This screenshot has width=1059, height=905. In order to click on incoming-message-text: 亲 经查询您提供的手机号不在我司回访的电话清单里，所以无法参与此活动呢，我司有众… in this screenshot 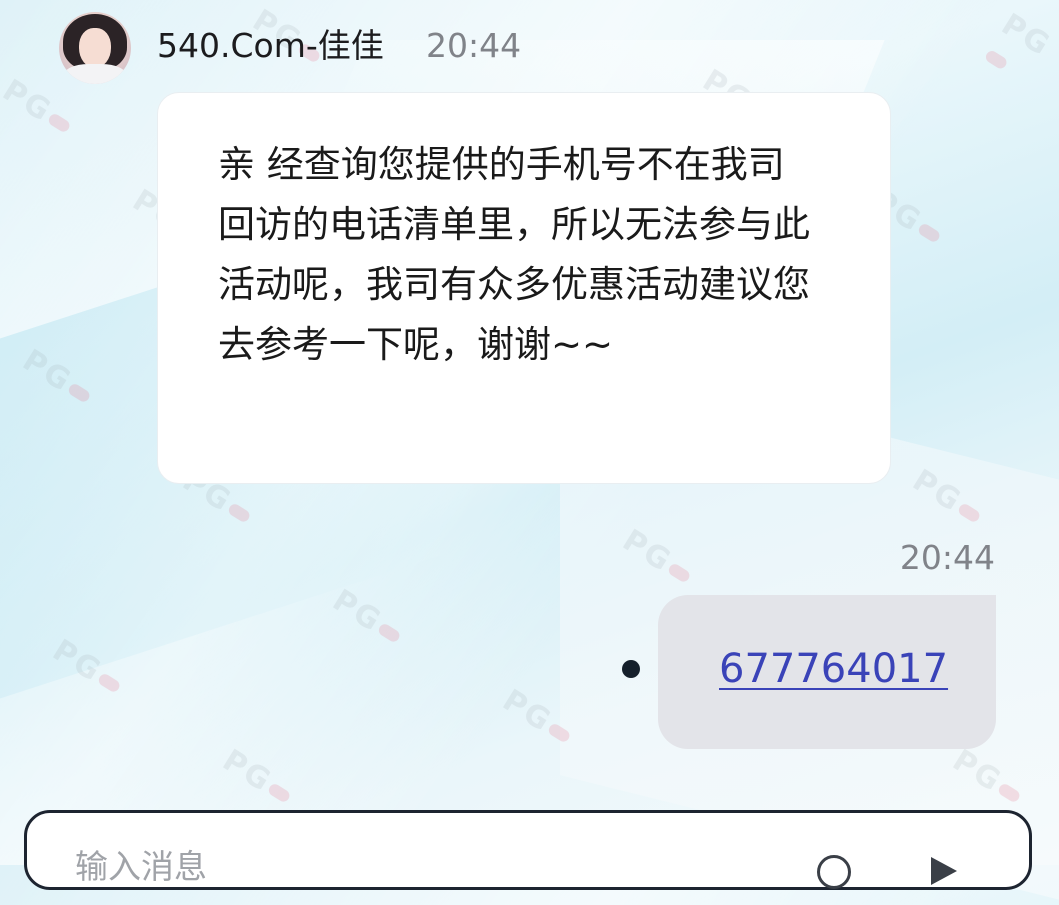, I will do `click(514, 254)`.